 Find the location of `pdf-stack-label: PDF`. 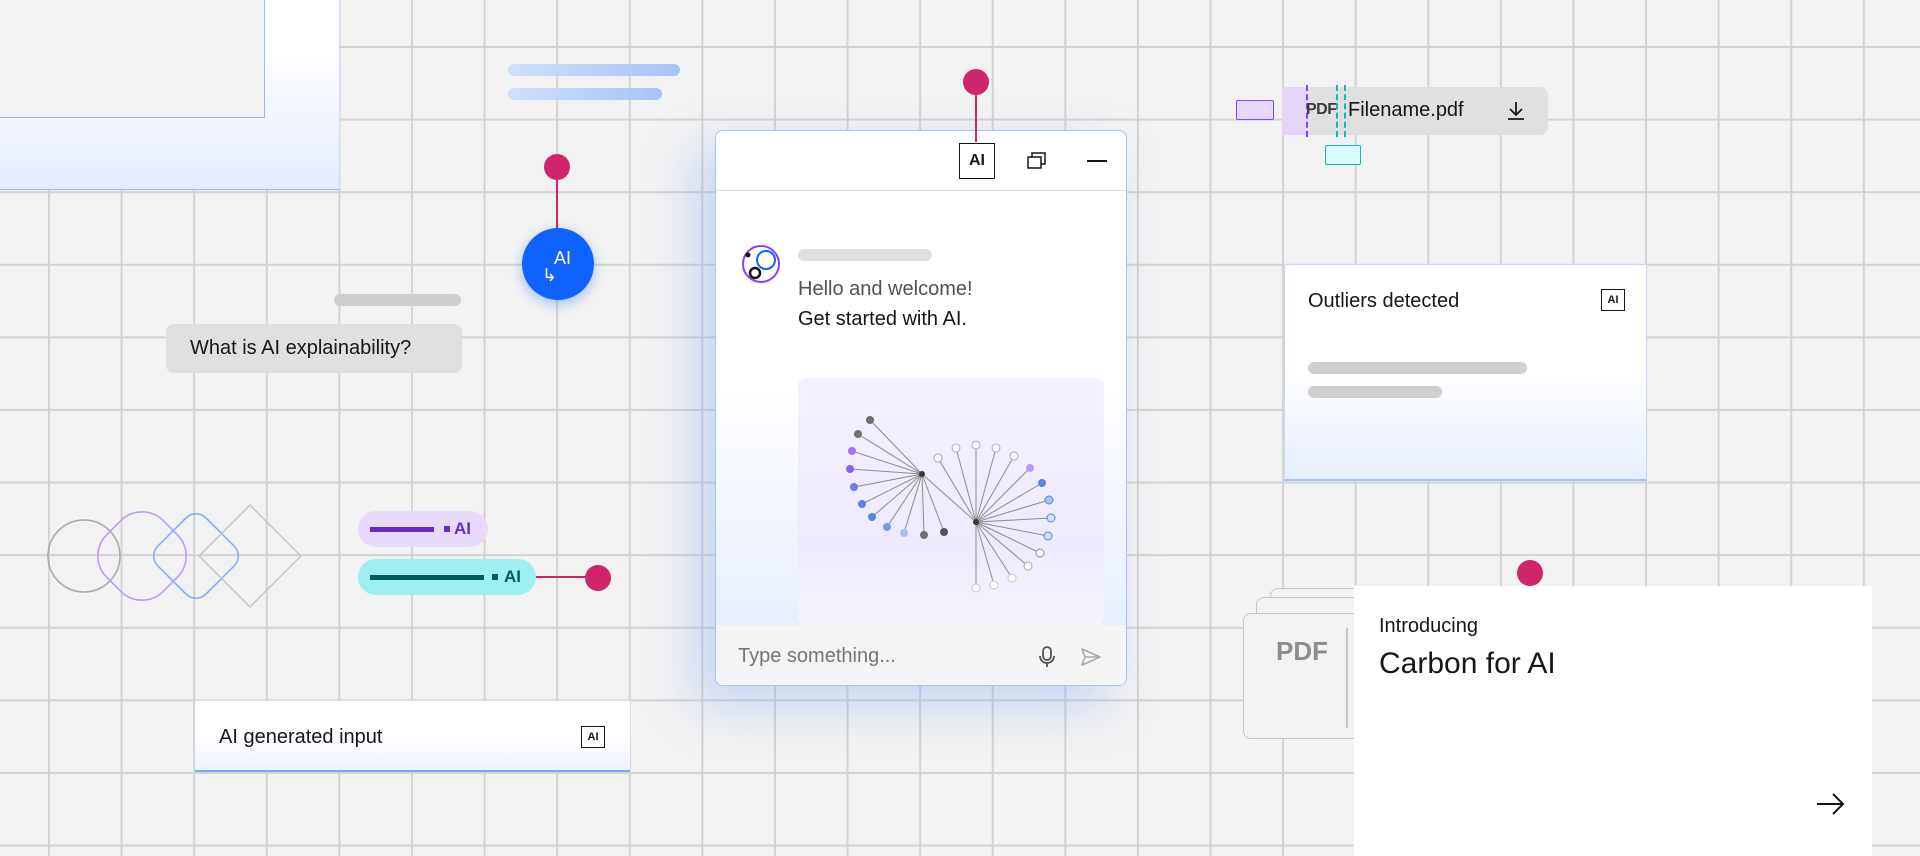

pdf-stack-label: PDF is located at coordinates (1302, 651).